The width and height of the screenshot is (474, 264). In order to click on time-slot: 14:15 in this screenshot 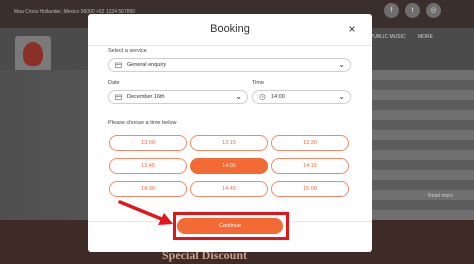, I will do `click(310, 166)`.